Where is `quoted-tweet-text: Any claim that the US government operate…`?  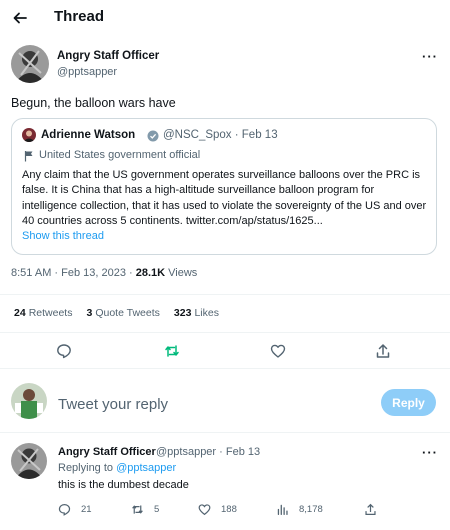 quoted-tweet-text: Any claim that the US government operate… is located at coordinates (224, 198).